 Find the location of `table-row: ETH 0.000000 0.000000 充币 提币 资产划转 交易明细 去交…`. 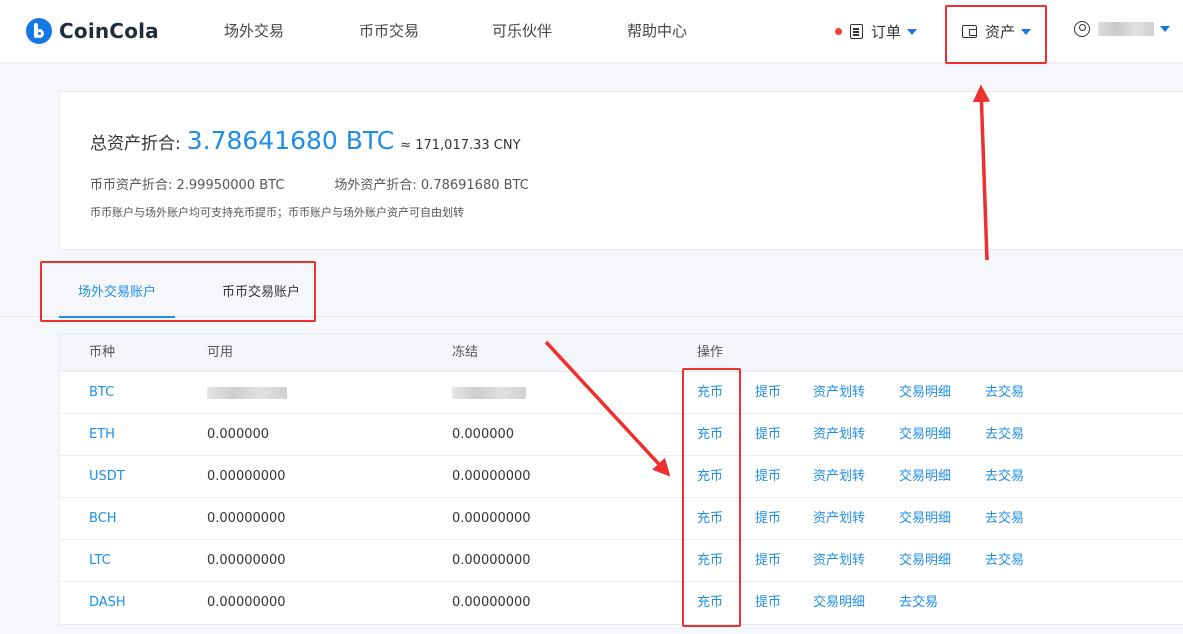

table-row: ETH 0.000000 0.000000 充币 提币 资产划转 交易明细 去交… is located at coordinates (621, 435).